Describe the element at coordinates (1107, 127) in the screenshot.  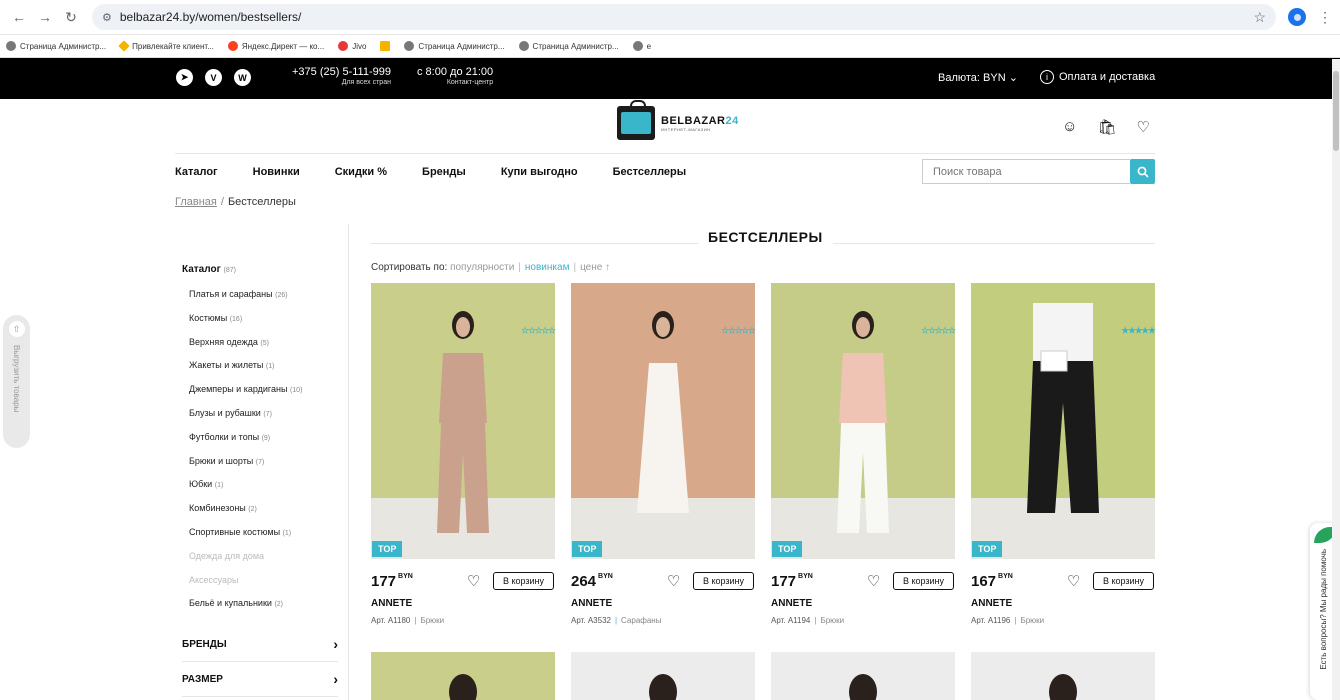
I see `cart-bag-icon: 🛍` at that location.